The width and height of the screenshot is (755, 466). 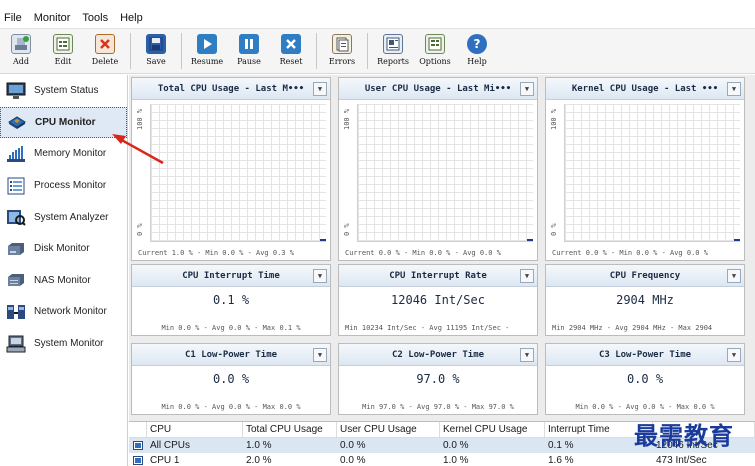 I want to click on add-icon, so click(x=21, y=44).